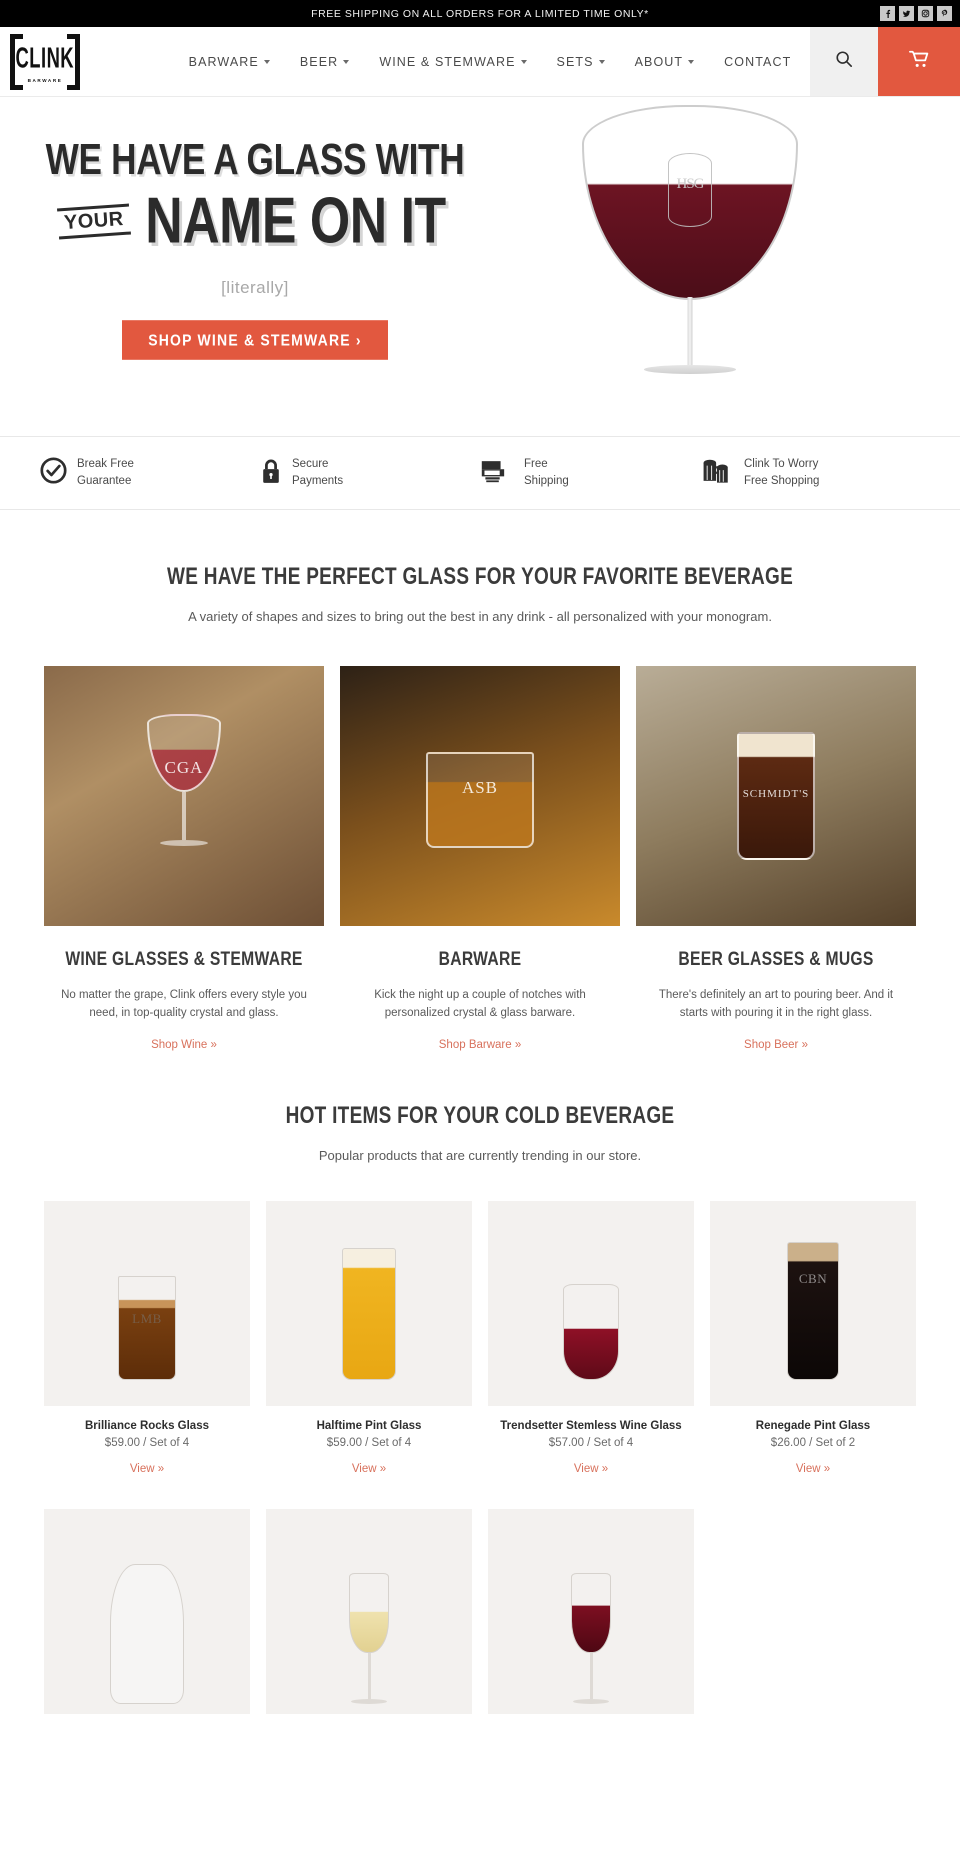 The width and height of the screenshot is (960, 1875). What do you see at coordinates (184, 767) in the screenshot?
I see `category-monogram: CGA` at bounding box center [184, 767].